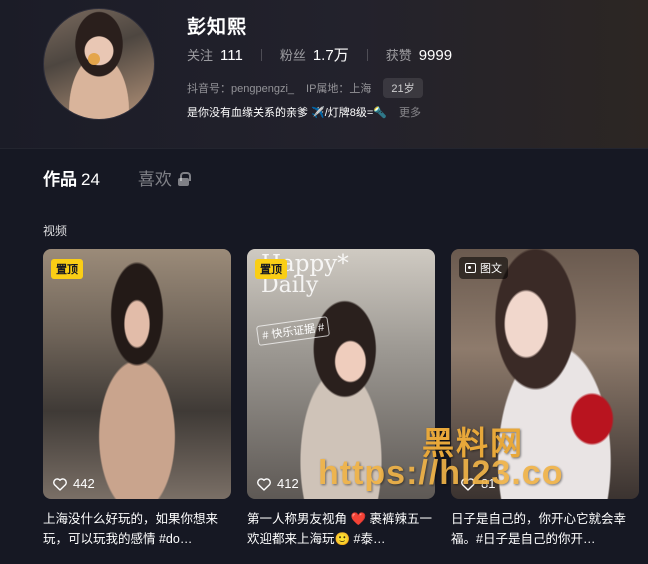 This screenshot has height=564, width=648. I want to click on like-count-value: 81, so click(488, 483).